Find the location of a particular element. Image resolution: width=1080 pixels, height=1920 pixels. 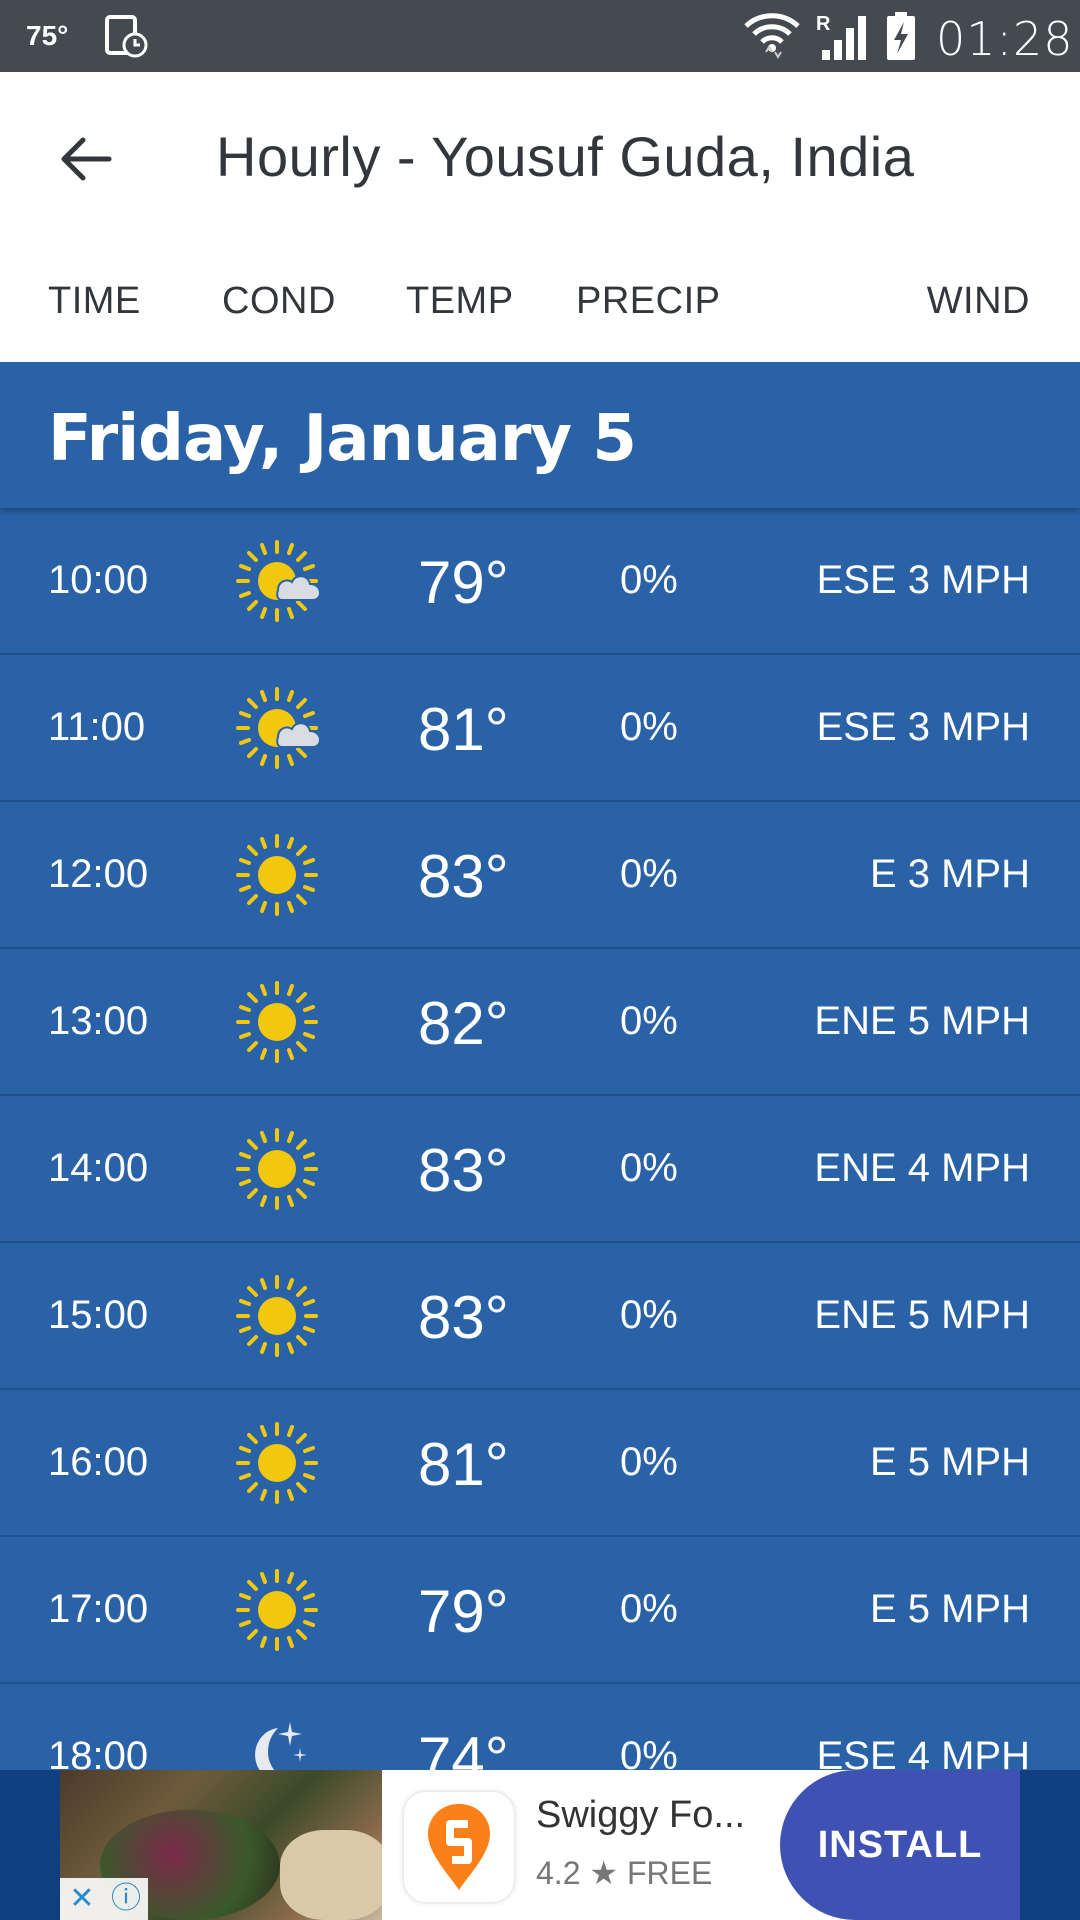

column-header-precip: PRECIP is located at coordinates (648, 301).